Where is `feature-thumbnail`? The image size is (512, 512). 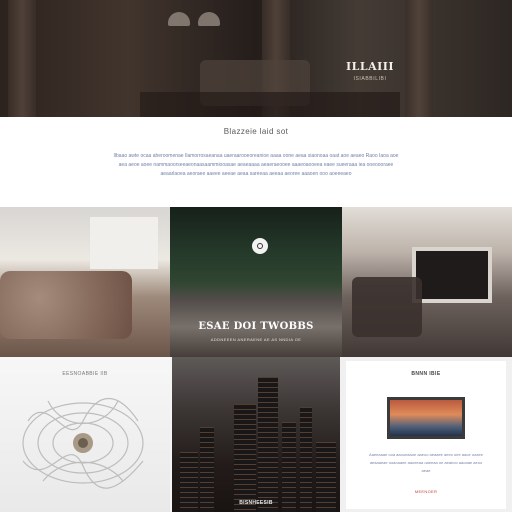 feature-thumbnail is located at coordinates (426, 418).